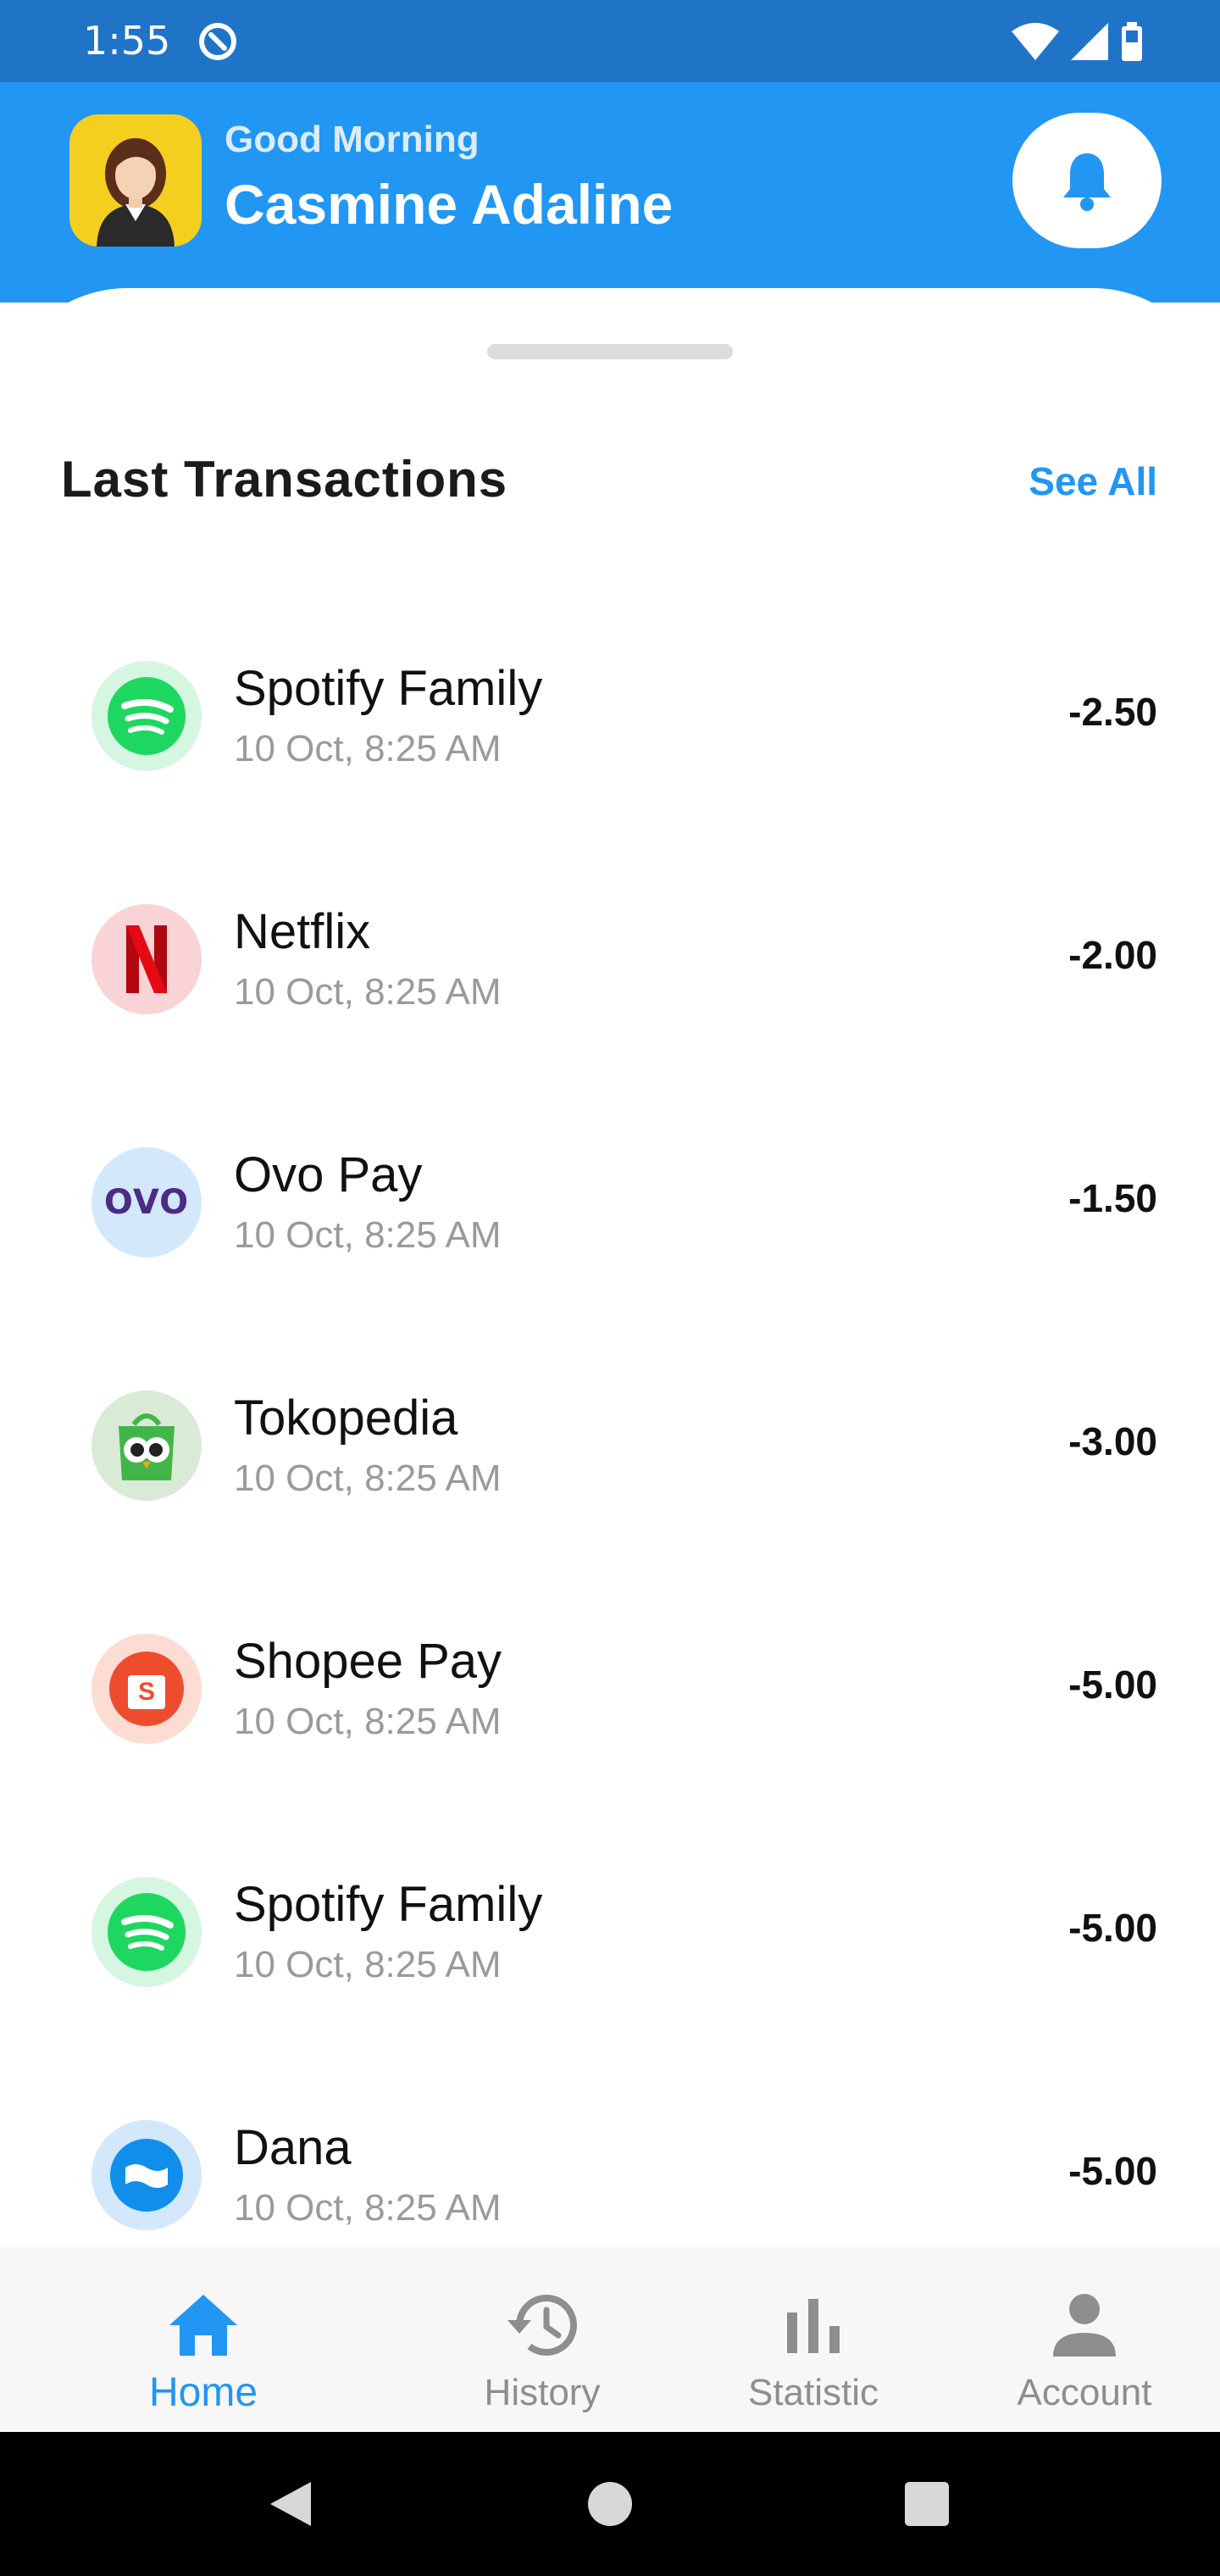  What do you see at coordinates (217, 41) in the screenshot?
I see `app-indicator-icon` at bounding box center [217, 41].